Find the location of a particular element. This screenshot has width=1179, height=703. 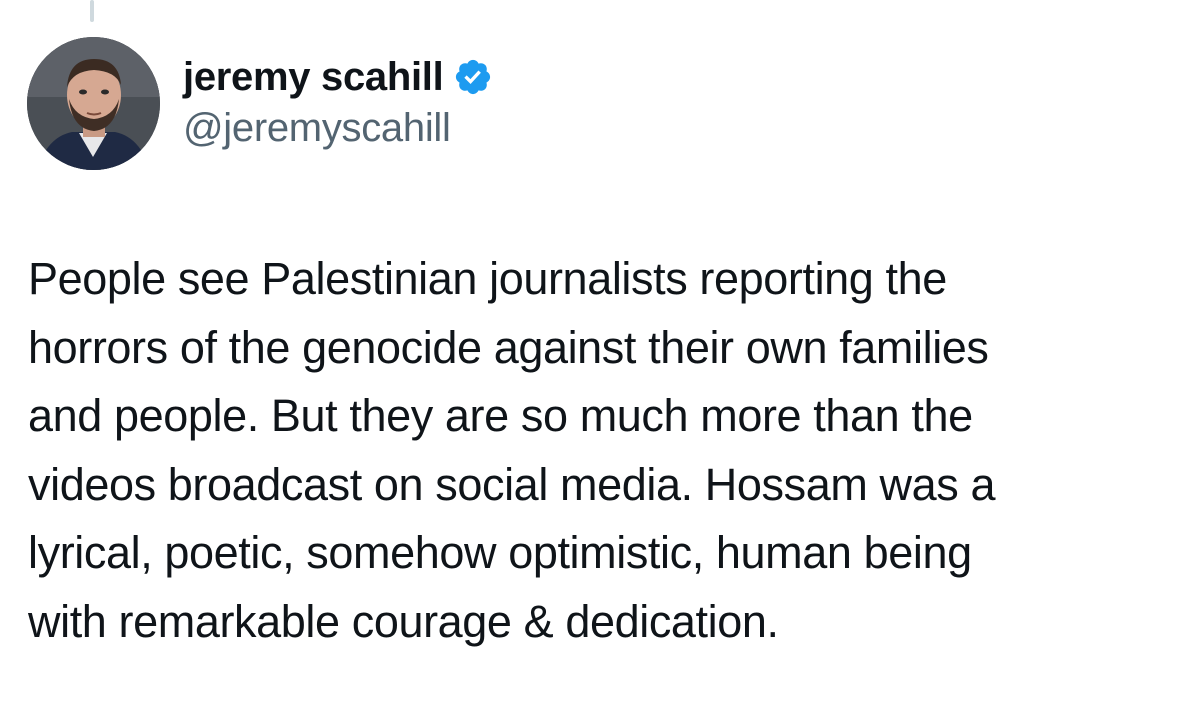

avatar-photo-icon is located at coordinates (93, 103).